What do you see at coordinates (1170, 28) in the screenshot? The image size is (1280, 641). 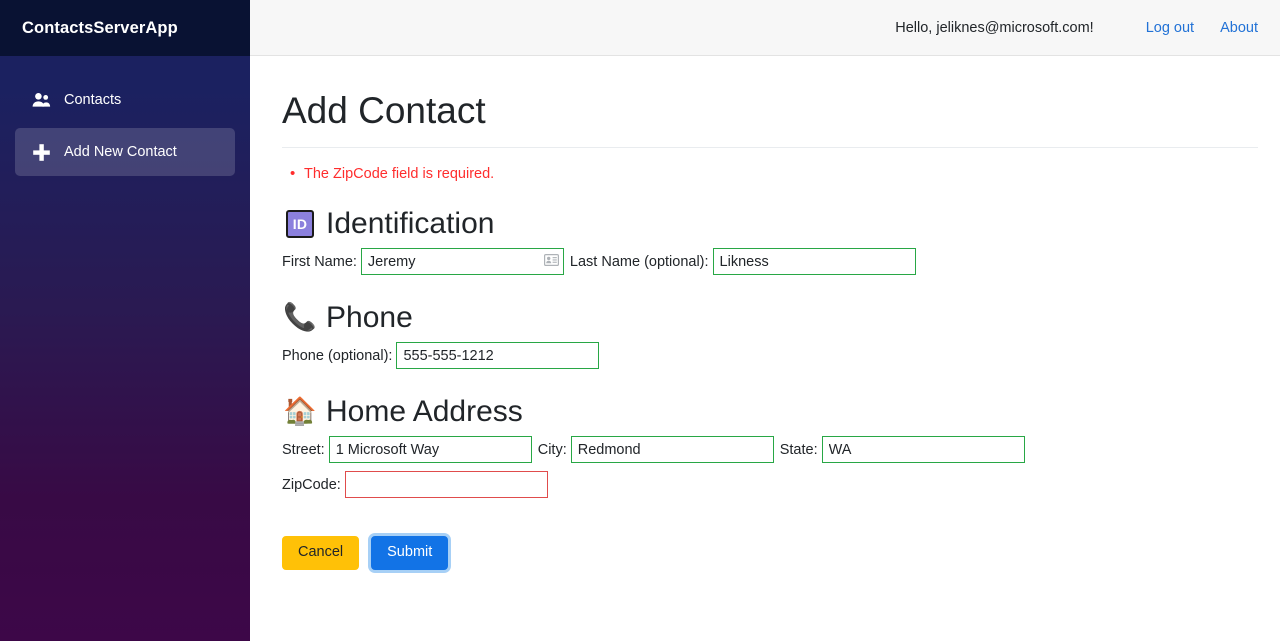 I see `logout-link: Log out` at bounding box center [1170, 28].